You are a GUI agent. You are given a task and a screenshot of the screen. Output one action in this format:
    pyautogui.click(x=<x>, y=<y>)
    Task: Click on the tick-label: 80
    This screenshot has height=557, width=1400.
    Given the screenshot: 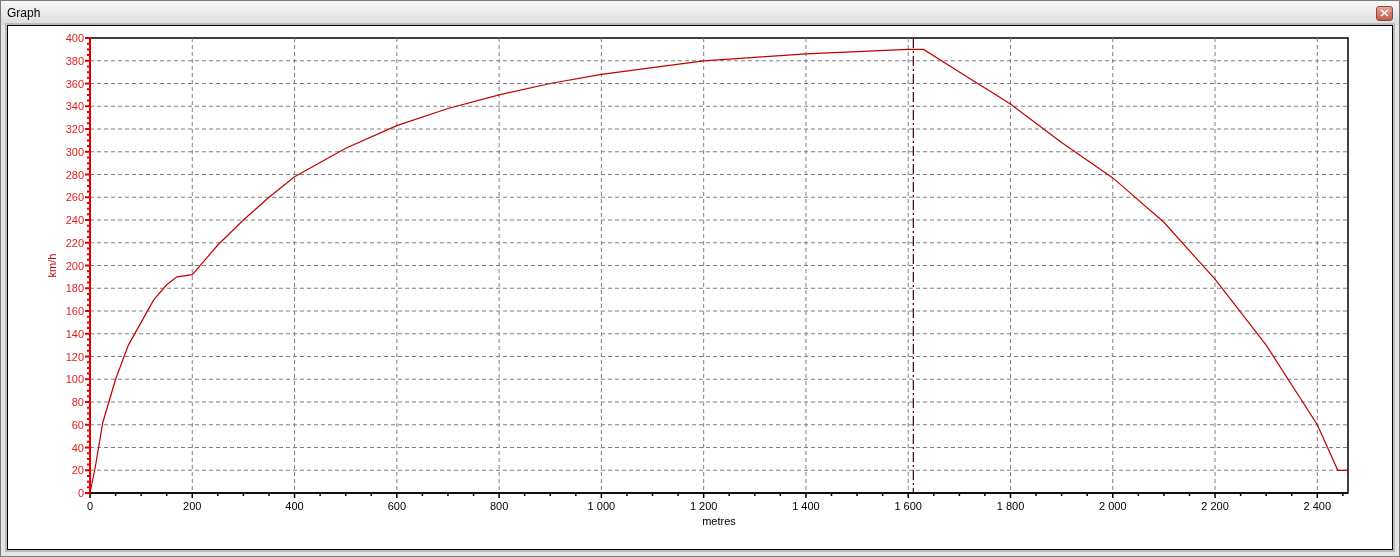 What is the action you would take?
    pyautogui.click(x=77, y=402)
    